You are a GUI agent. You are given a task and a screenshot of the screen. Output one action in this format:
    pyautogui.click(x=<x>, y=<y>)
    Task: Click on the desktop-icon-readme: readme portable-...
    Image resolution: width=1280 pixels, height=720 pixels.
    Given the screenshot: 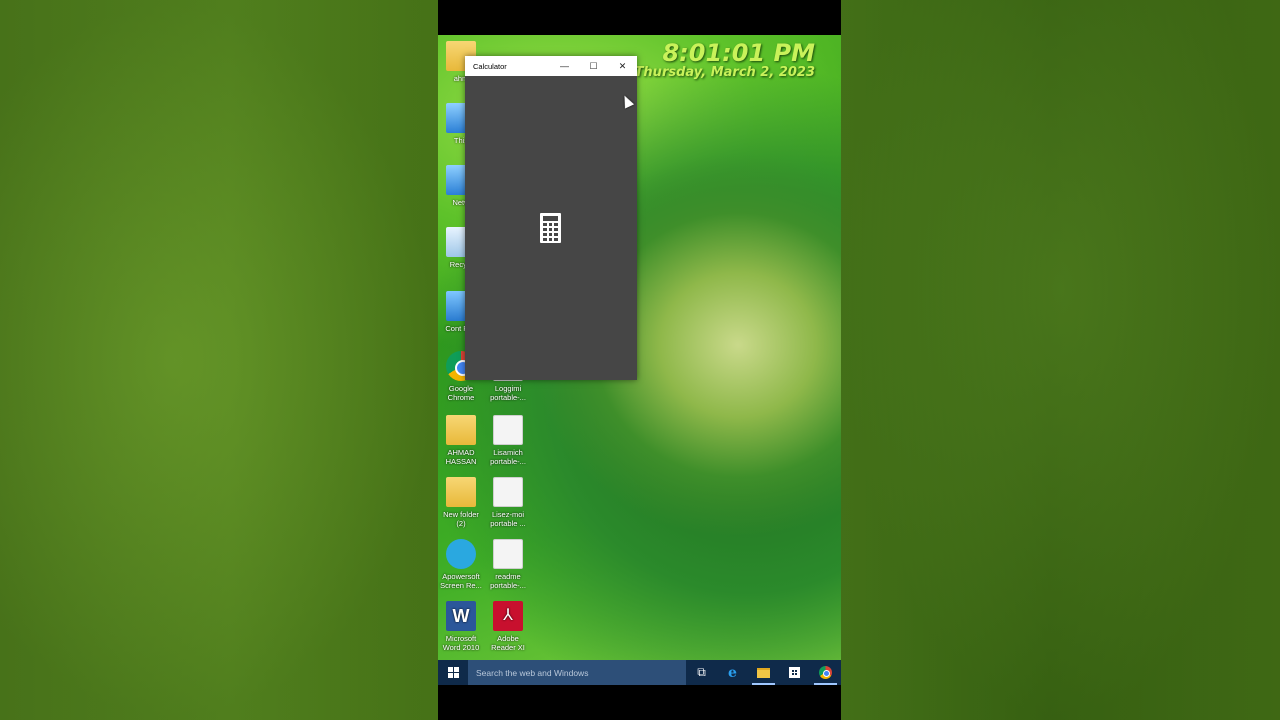 What is the action you would take?
    pyautogui.click(x=508, y=564)
    